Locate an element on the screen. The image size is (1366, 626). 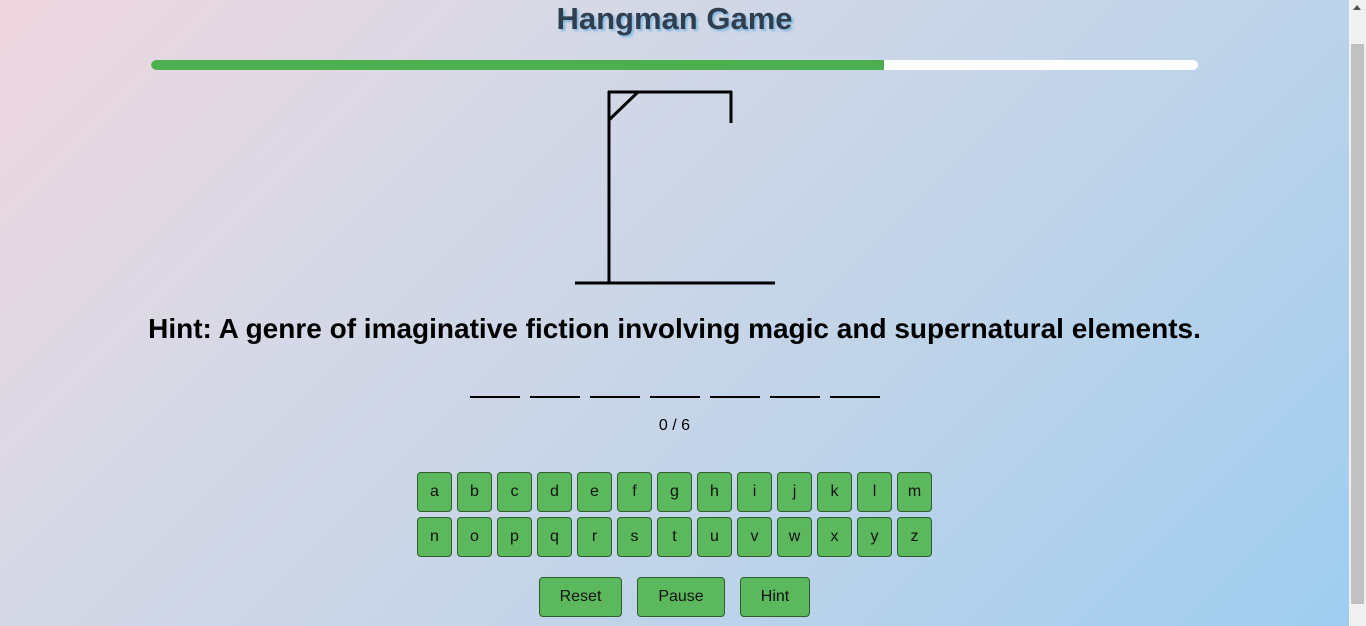
letter-key-a: a is located at coordinates (434, 492).